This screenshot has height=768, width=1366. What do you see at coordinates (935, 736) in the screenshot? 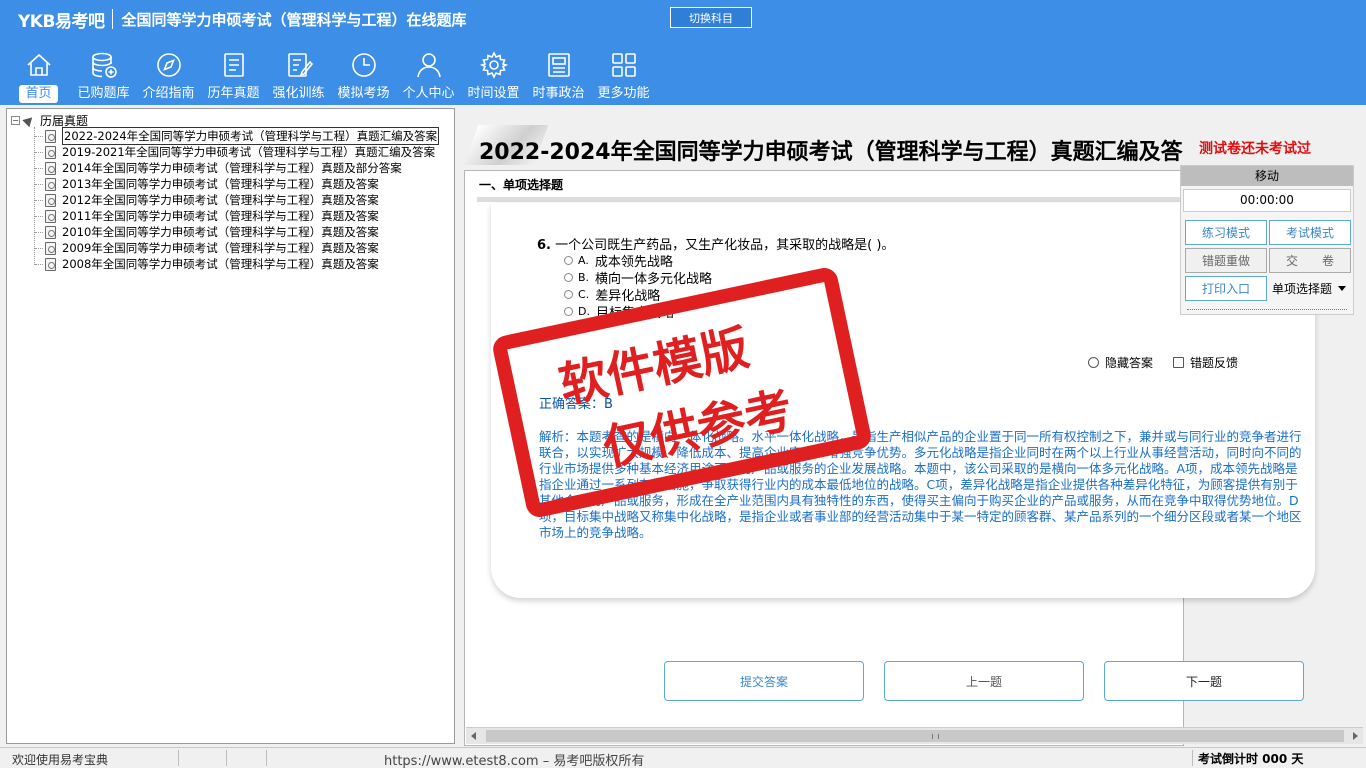
I see `grip-icon` at bounding box center [935, 736].